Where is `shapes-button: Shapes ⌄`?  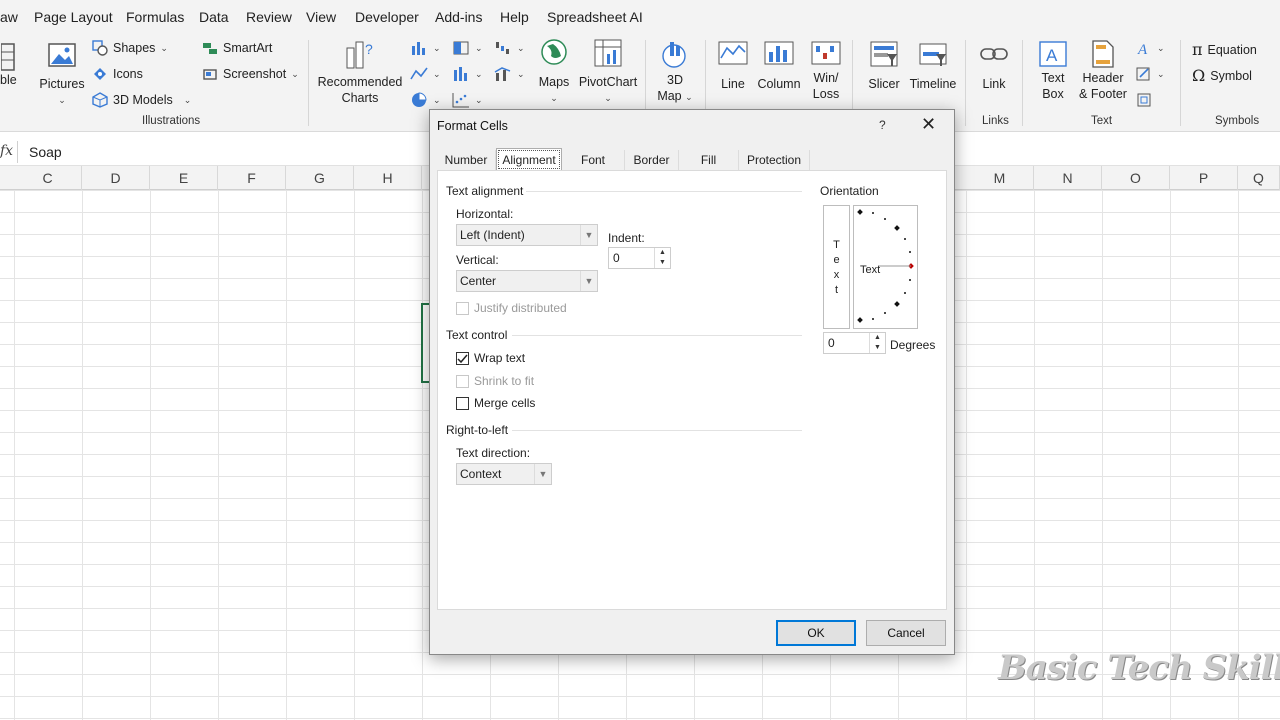
shapes-button: Shapes ⌄ is located at coordinates (130, 48).